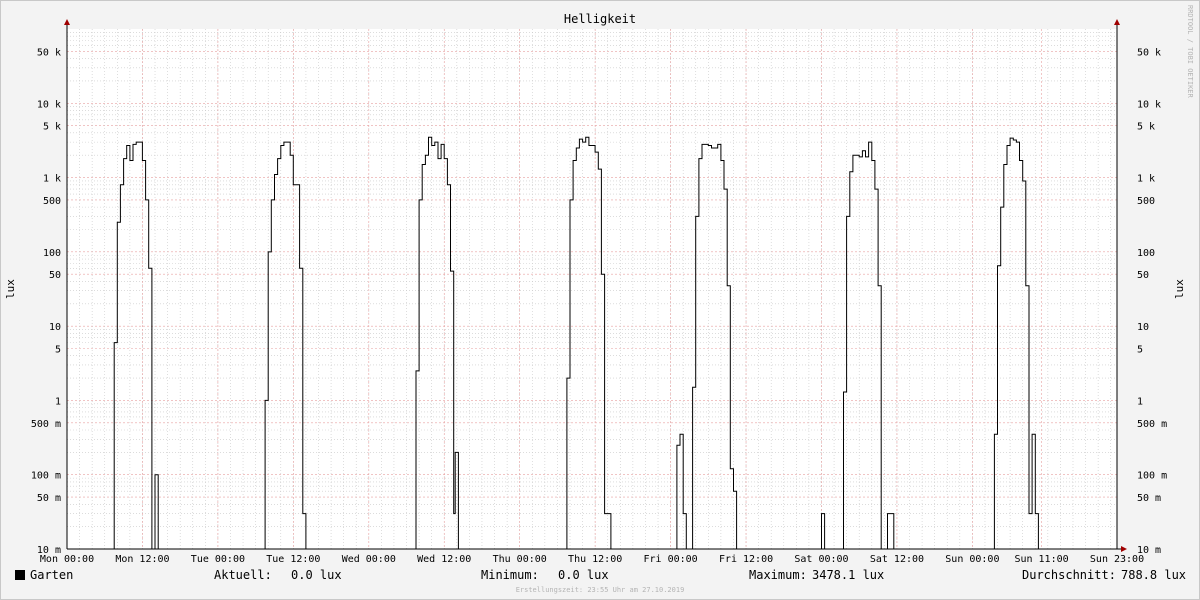  Describe the element at coordinates (55, 275) in the screenshot. I see `y-tick-label-left: 50` at that location.